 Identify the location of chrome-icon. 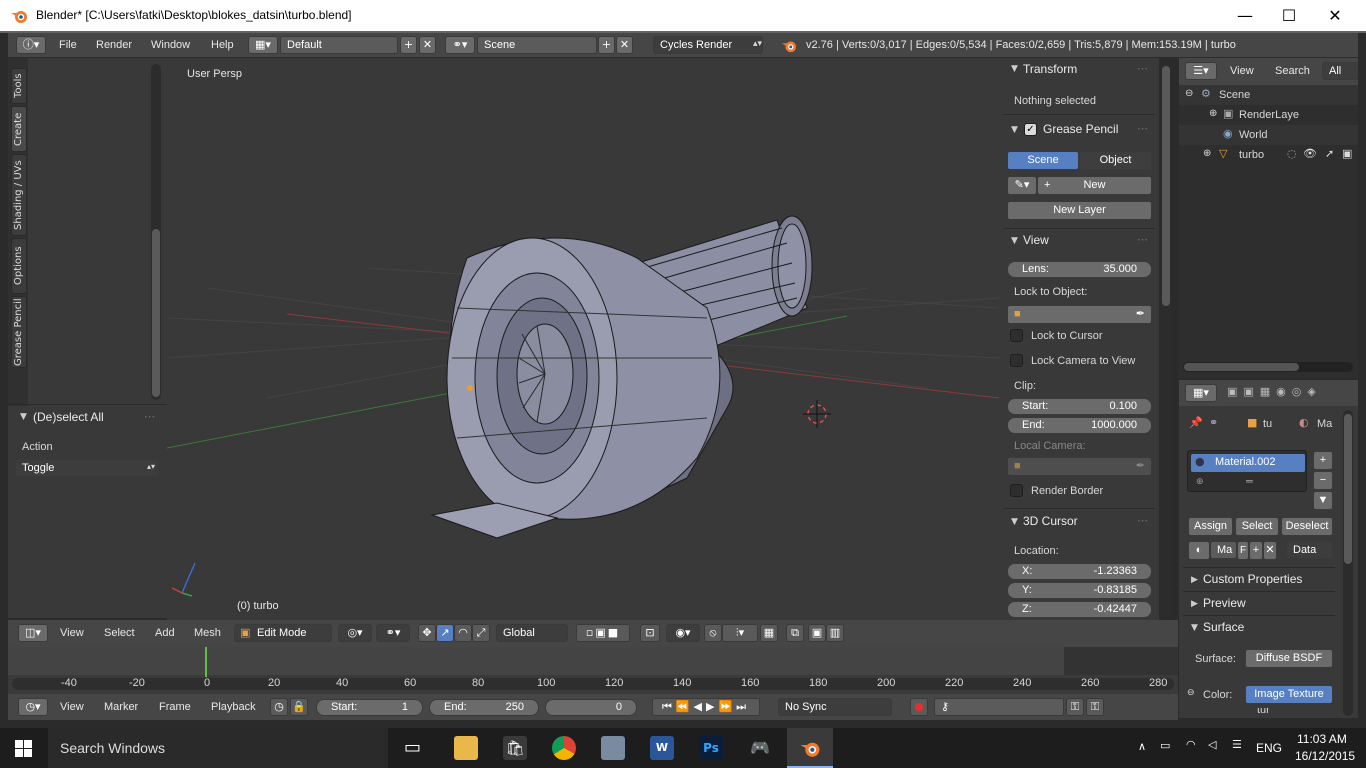
(564, 748).